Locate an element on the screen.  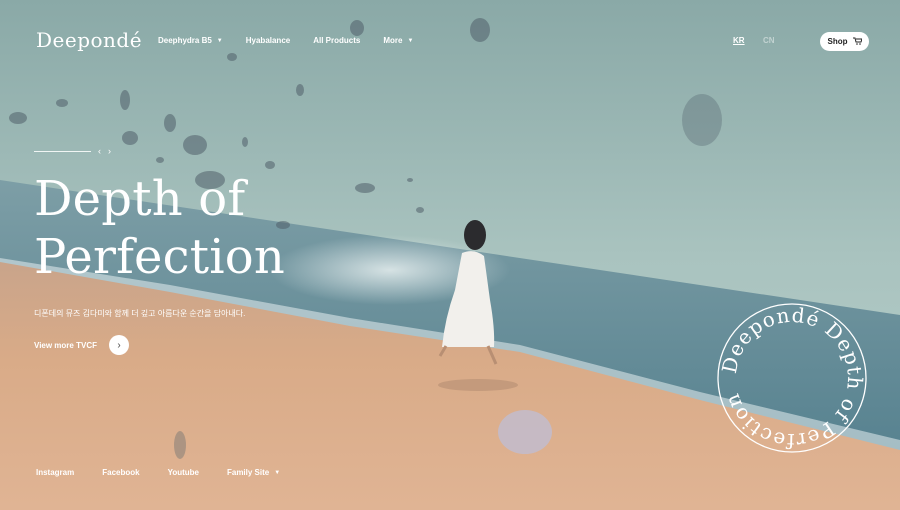
hero-title-line2: Perfection is located at coordinates (159, 257).